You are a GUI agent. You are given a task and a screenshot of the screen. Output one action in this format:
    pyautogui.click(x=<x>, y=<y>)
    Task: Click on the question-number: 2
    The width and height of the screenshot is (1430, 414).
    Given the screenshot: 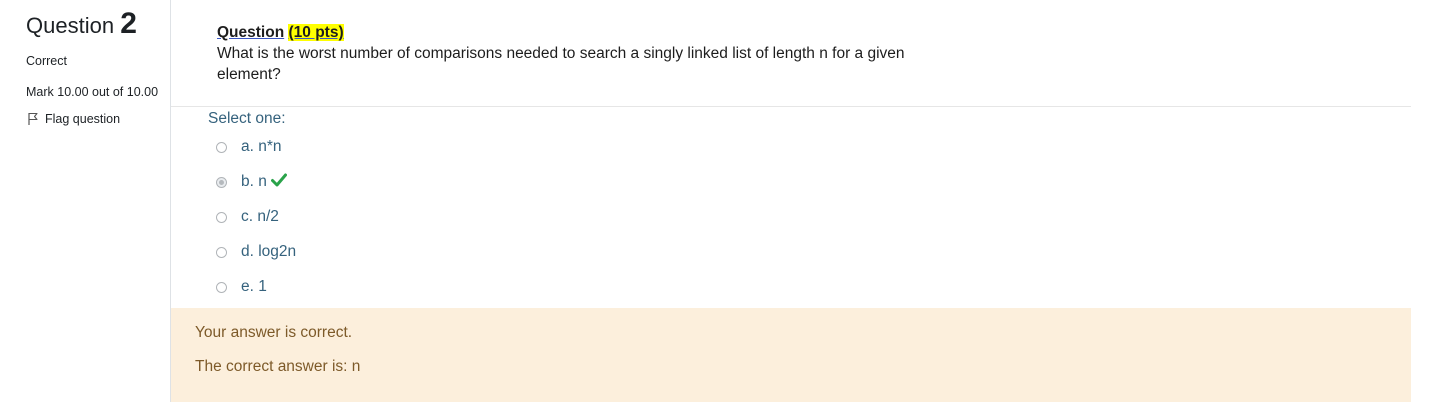 What is the action you would take?
    pyautogui.click(x=128, y=23)
    